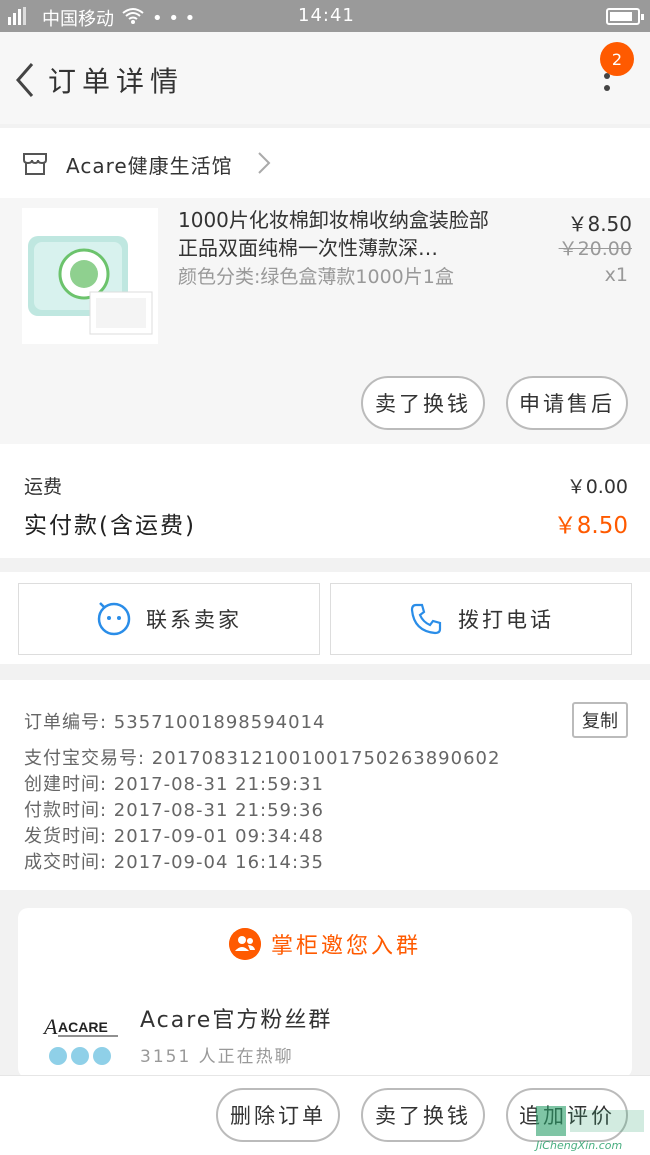 This screenshot has height=1155, width=650. What do you see at coordinates (110, 526) in the screenshot?
I see `paid-label: 实付款(含运费)` at bounding box center [110, 526].